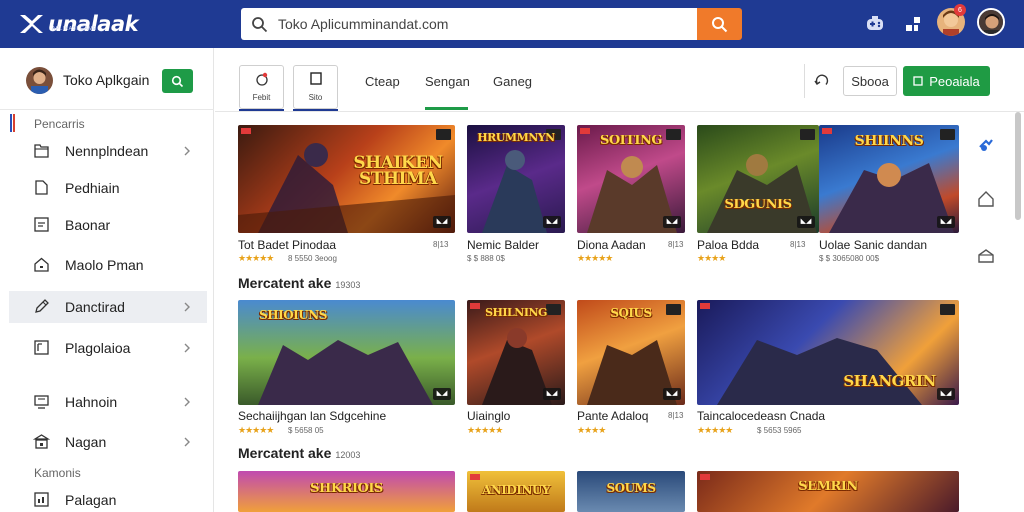 The width and height of the screenshot is (1024, 512). What do you see at coordinates (719, 24) in the screenshot?
I see `search-button` at bounding box center [719, 24].